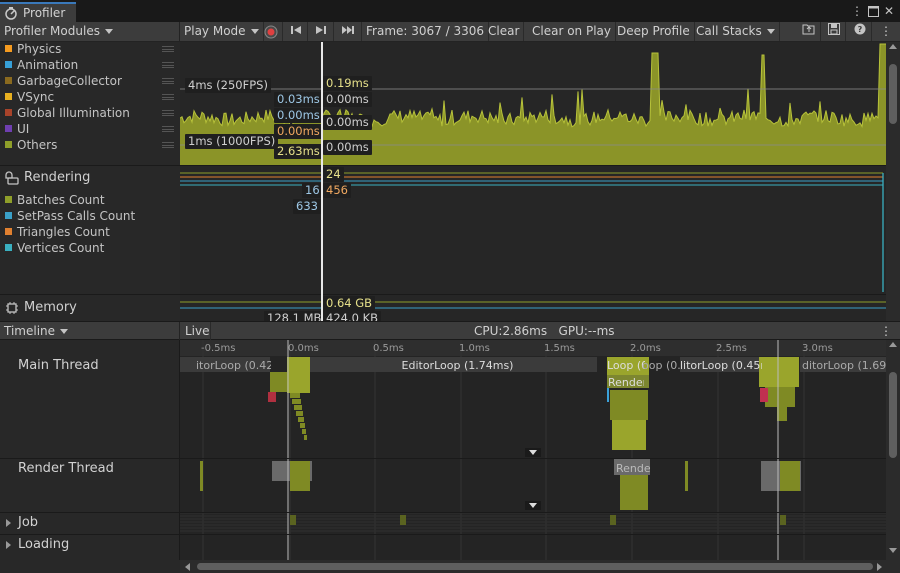 This screenshot has height=573, width=900. Describe the element at coordinates (879, 567) in the screenshot. I see `scroll-right-icon` at that location.